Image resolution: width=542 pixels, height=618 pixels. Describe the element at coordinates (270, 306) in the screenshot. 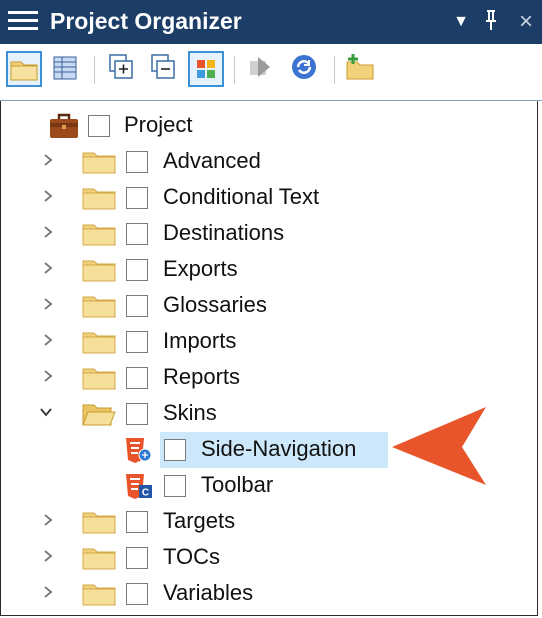

I see `tree-item-glossaries: Glossaries` at that location.